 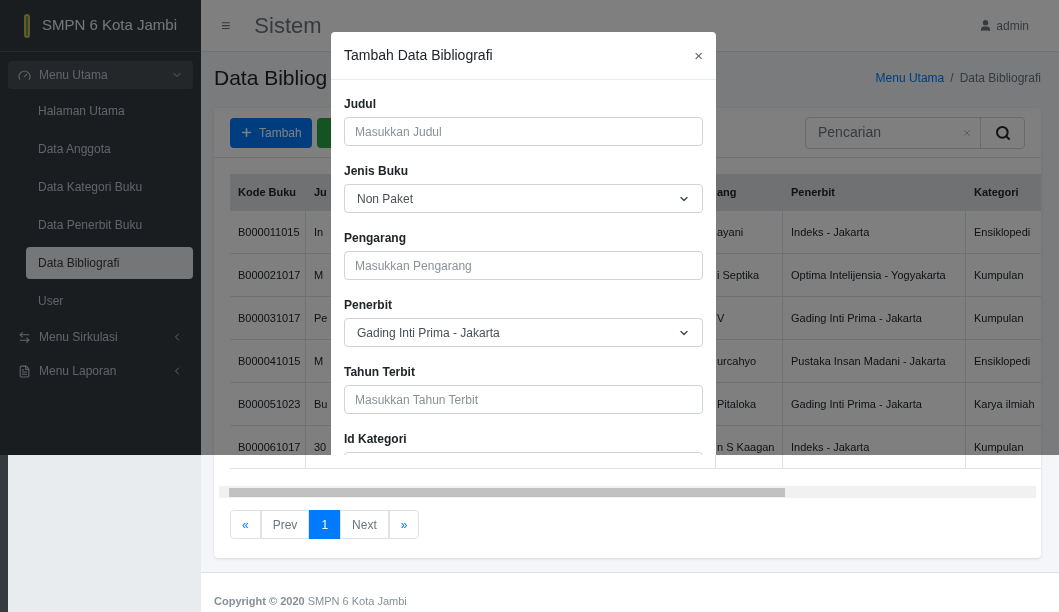 I want to click on page-button: », so click(x=404, y=524).